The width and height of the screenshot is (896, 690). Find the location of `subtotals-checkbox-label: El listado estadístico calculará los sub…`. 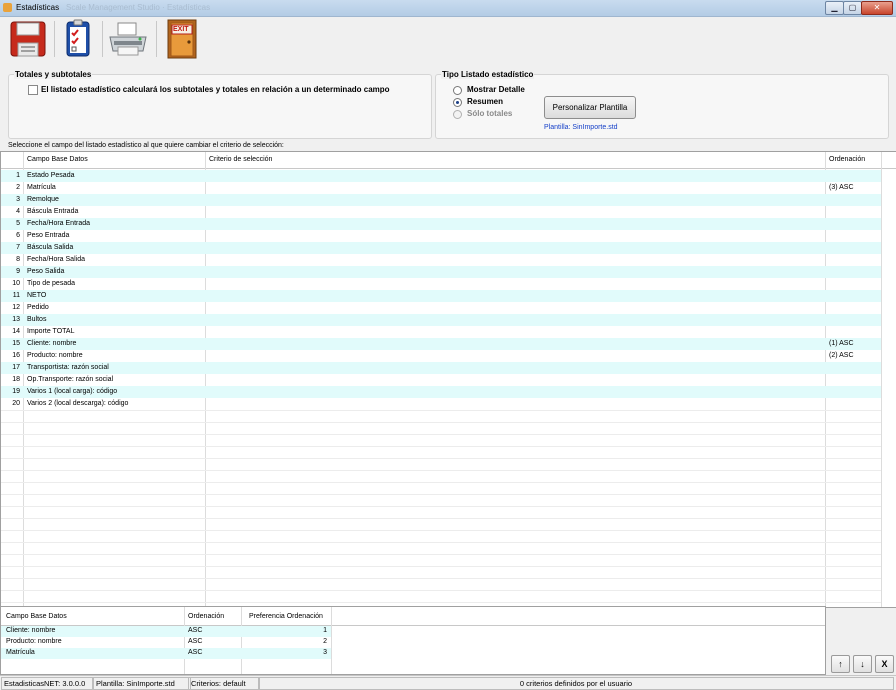

subtotals-checkbox-label: El listado estadístico calculará los sub… is located at coordinates (215, 89).